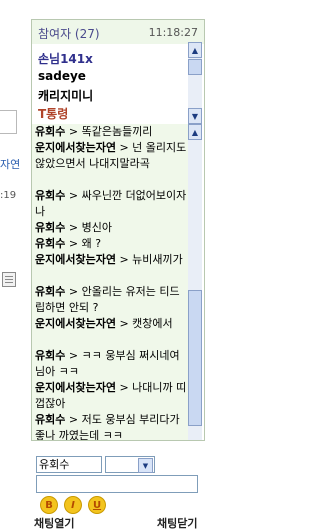  Describe the element at coordinates (145, 465) in the screenshot. I see `chevron-down-icon: ▼` at that location.